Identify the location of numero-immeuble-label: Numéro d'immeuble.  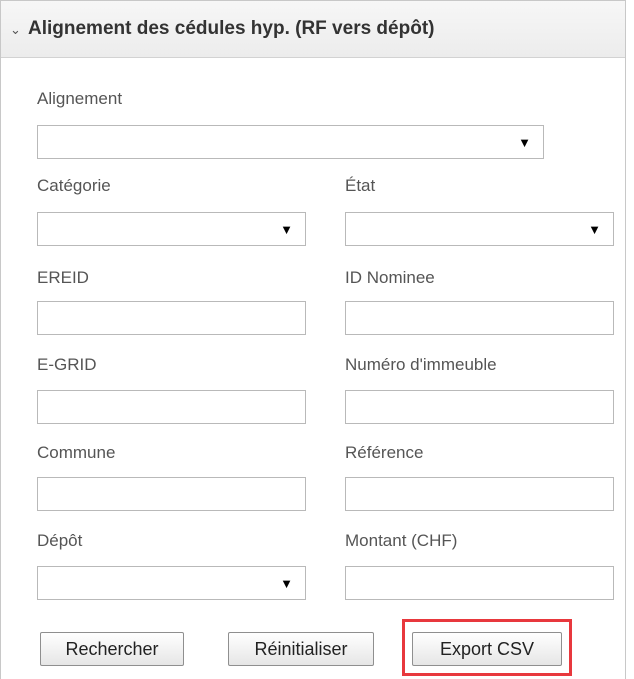
(421, 364).